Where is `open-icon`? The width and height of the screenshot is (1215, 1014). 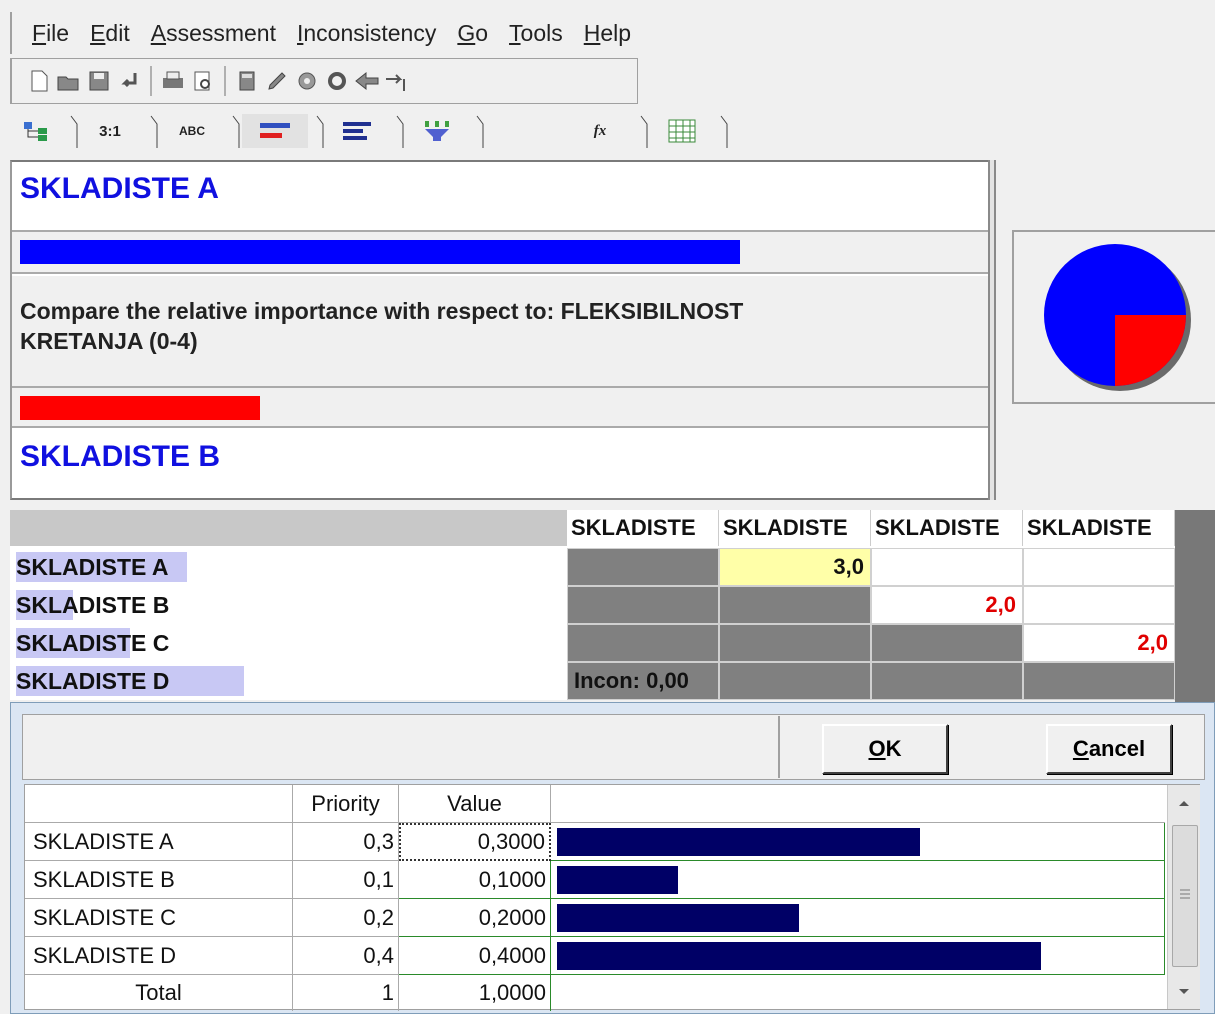 open-icon is located at coordinates (69, 81).